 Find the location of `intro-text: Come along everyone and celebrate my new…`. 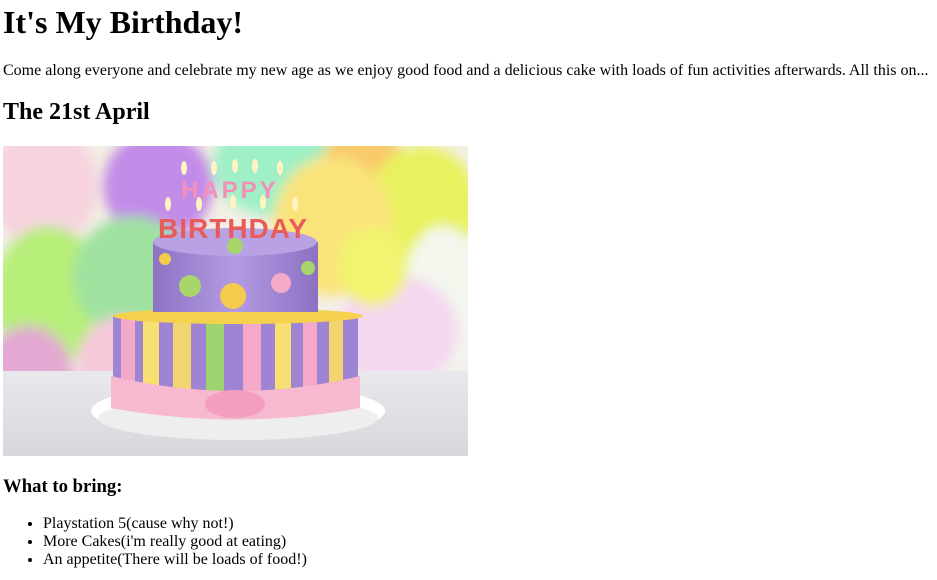

intro-text: Come along everyone and celebrate my new… is located at coordinates (466, 70).